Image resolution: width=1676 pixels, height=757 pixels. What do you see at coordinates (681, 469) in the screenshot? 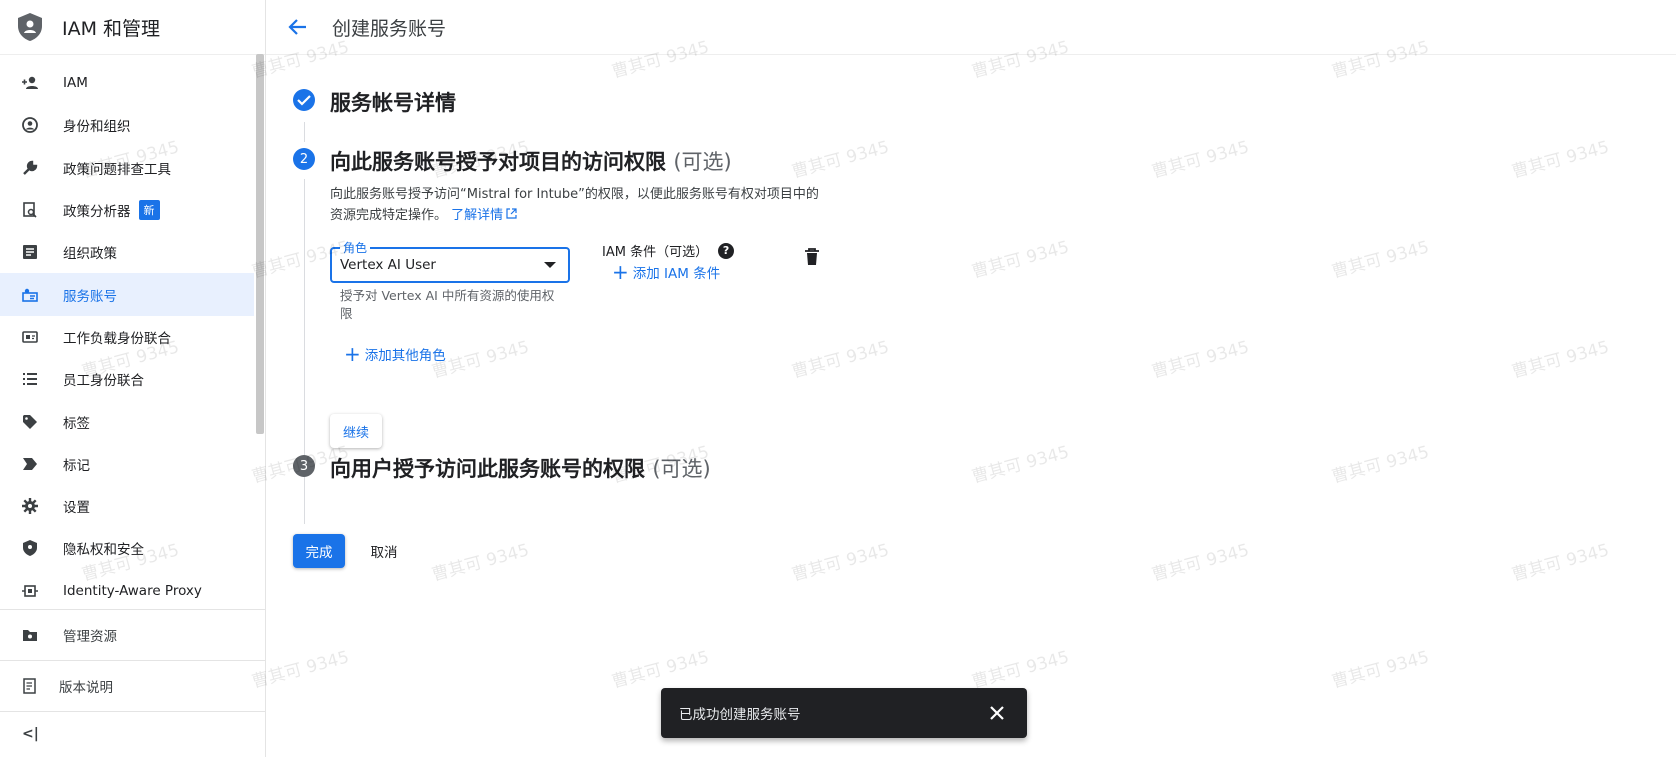
I see `step3-optional: (可选)` at bounding box center [681, 469].